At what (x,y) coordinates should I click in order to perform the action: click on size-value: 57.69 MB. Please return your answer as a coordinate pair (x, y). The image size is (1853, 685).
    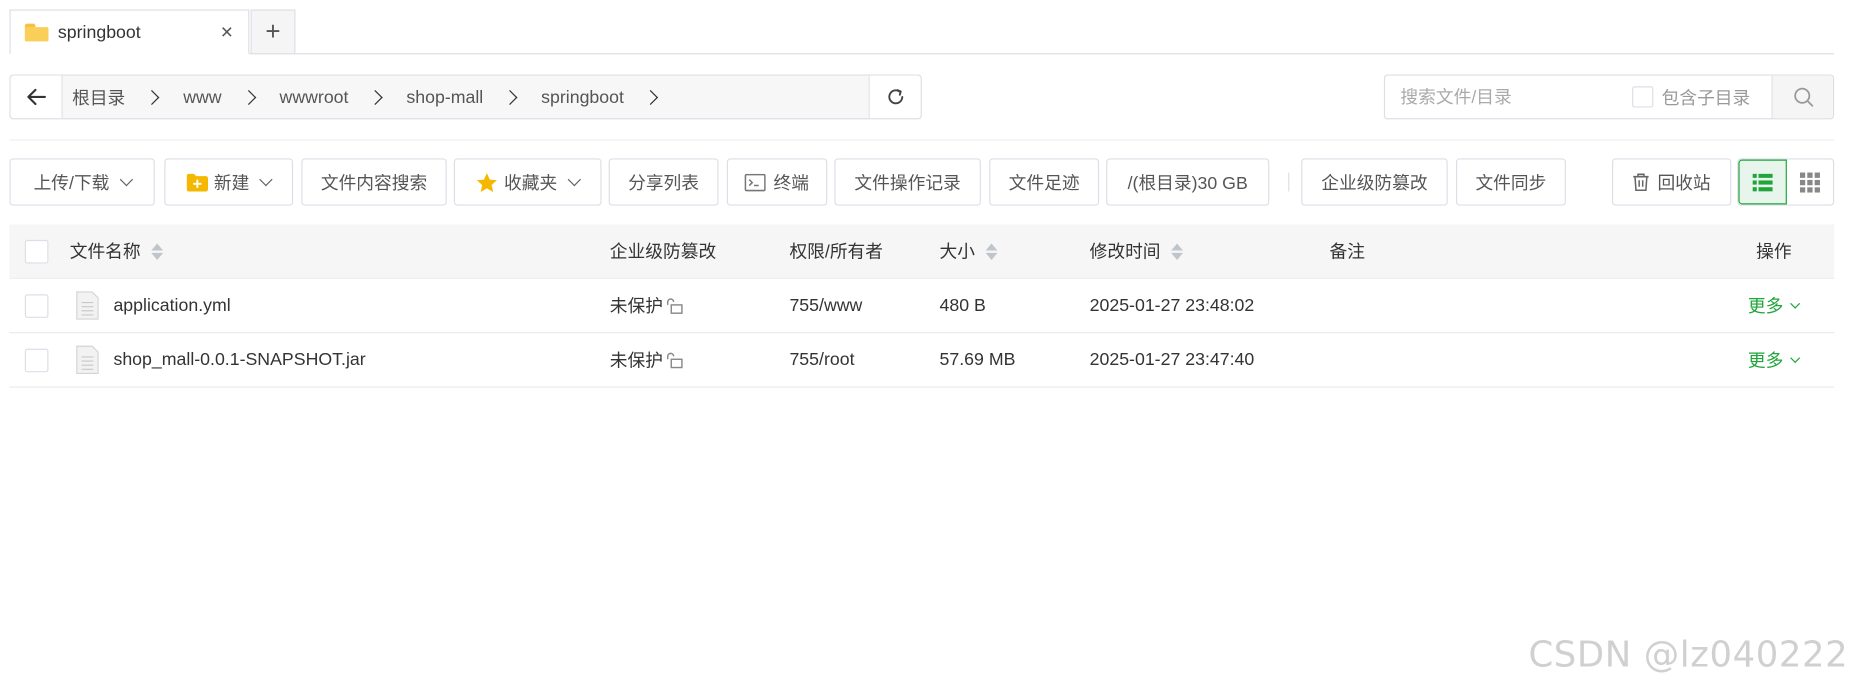
    Looking at the image, I should click on (977, 359).